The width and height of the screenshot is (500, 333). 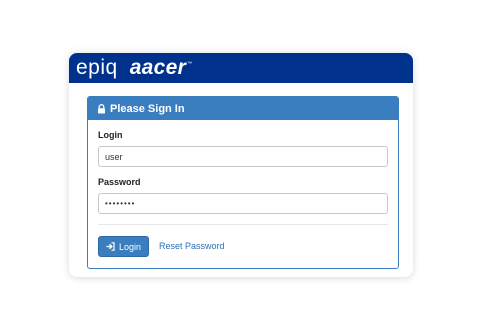 What do you see at coordinates (110, 135) in the screenshot?
I see `login-label: Login` at bounding box center [110, 135].